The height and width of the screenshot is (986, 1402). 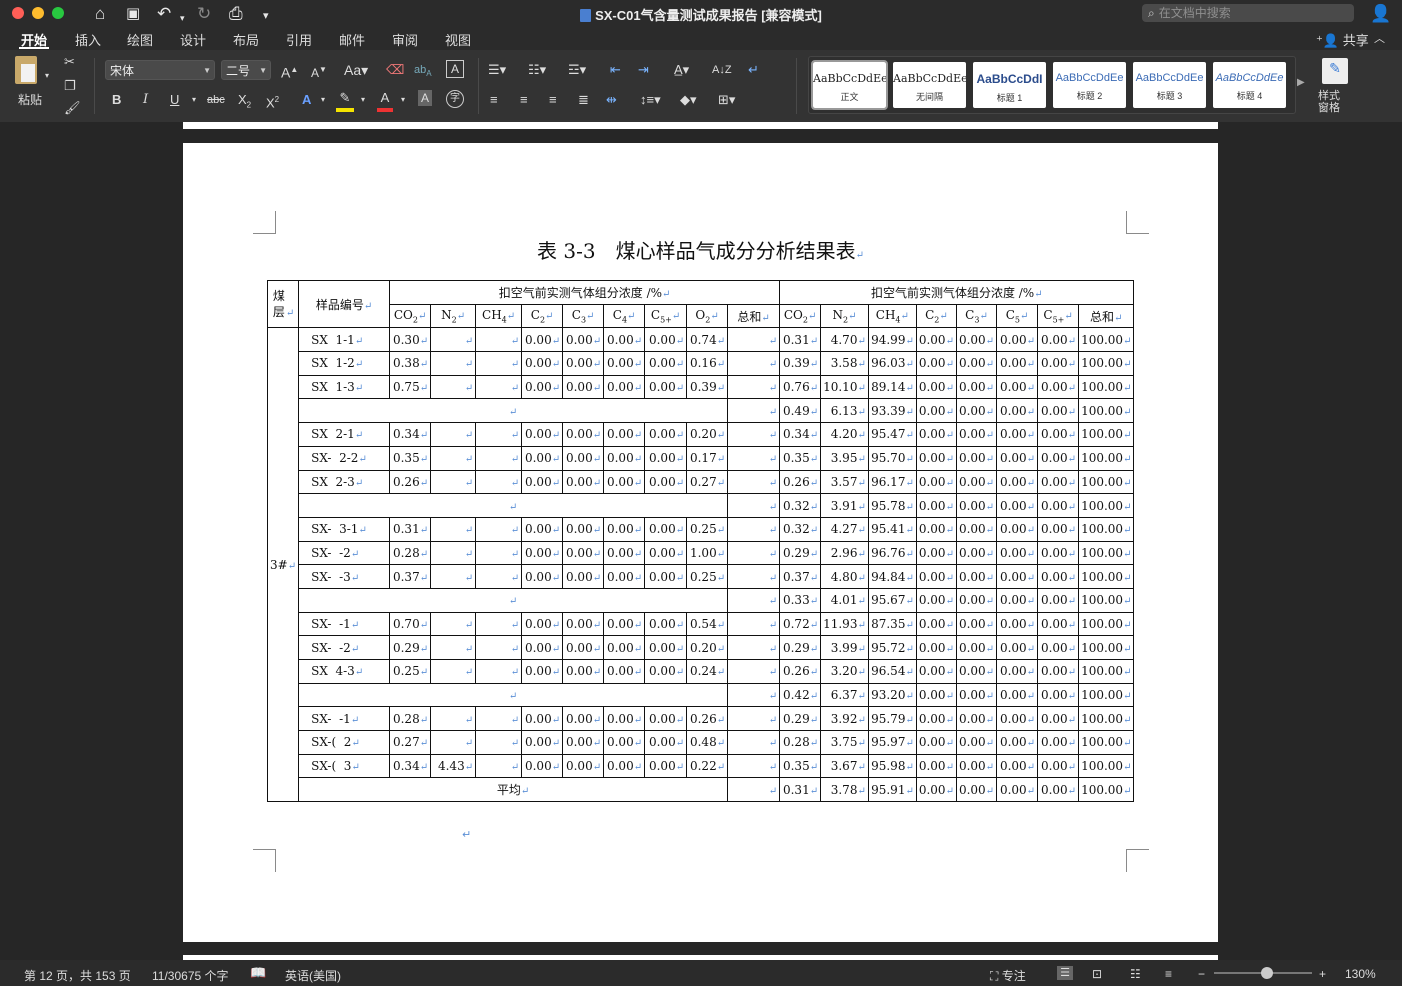 What do you see at coordinates (1335, 71) in the screenshot?
I see `styles-pane-icon: ✎` at bounding box center [1335, 71].